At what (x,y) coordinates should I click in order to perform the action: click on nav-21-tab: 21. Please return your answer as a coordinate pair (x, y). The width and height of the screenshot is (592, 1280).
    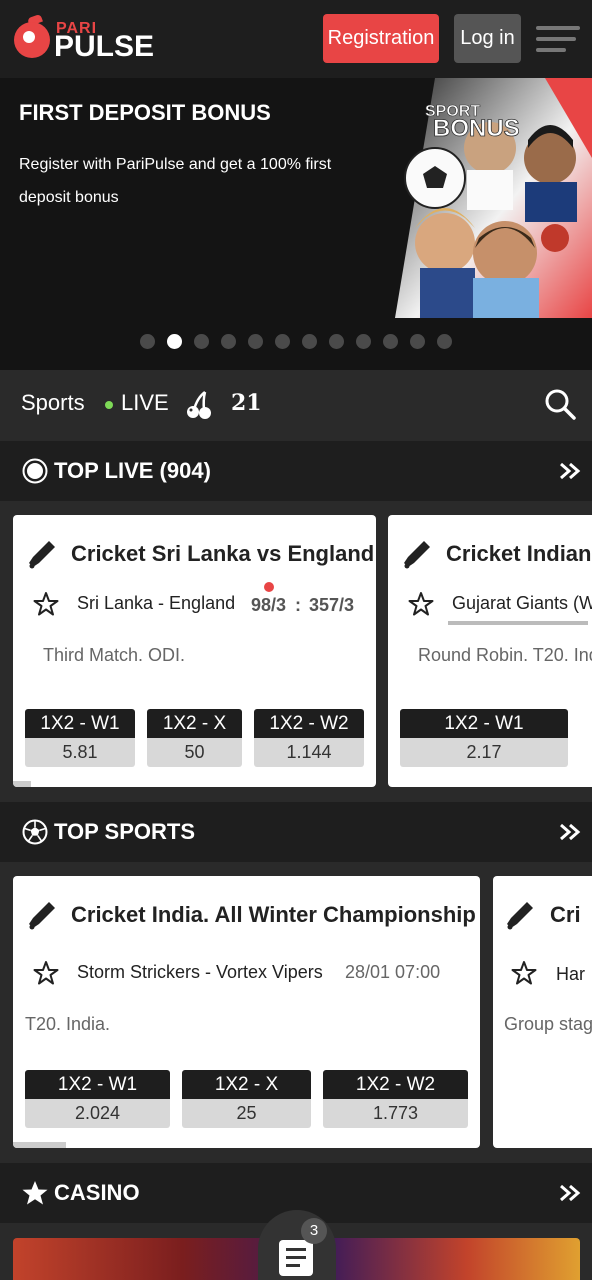
    Looking at the image, I should click on (246, 403).